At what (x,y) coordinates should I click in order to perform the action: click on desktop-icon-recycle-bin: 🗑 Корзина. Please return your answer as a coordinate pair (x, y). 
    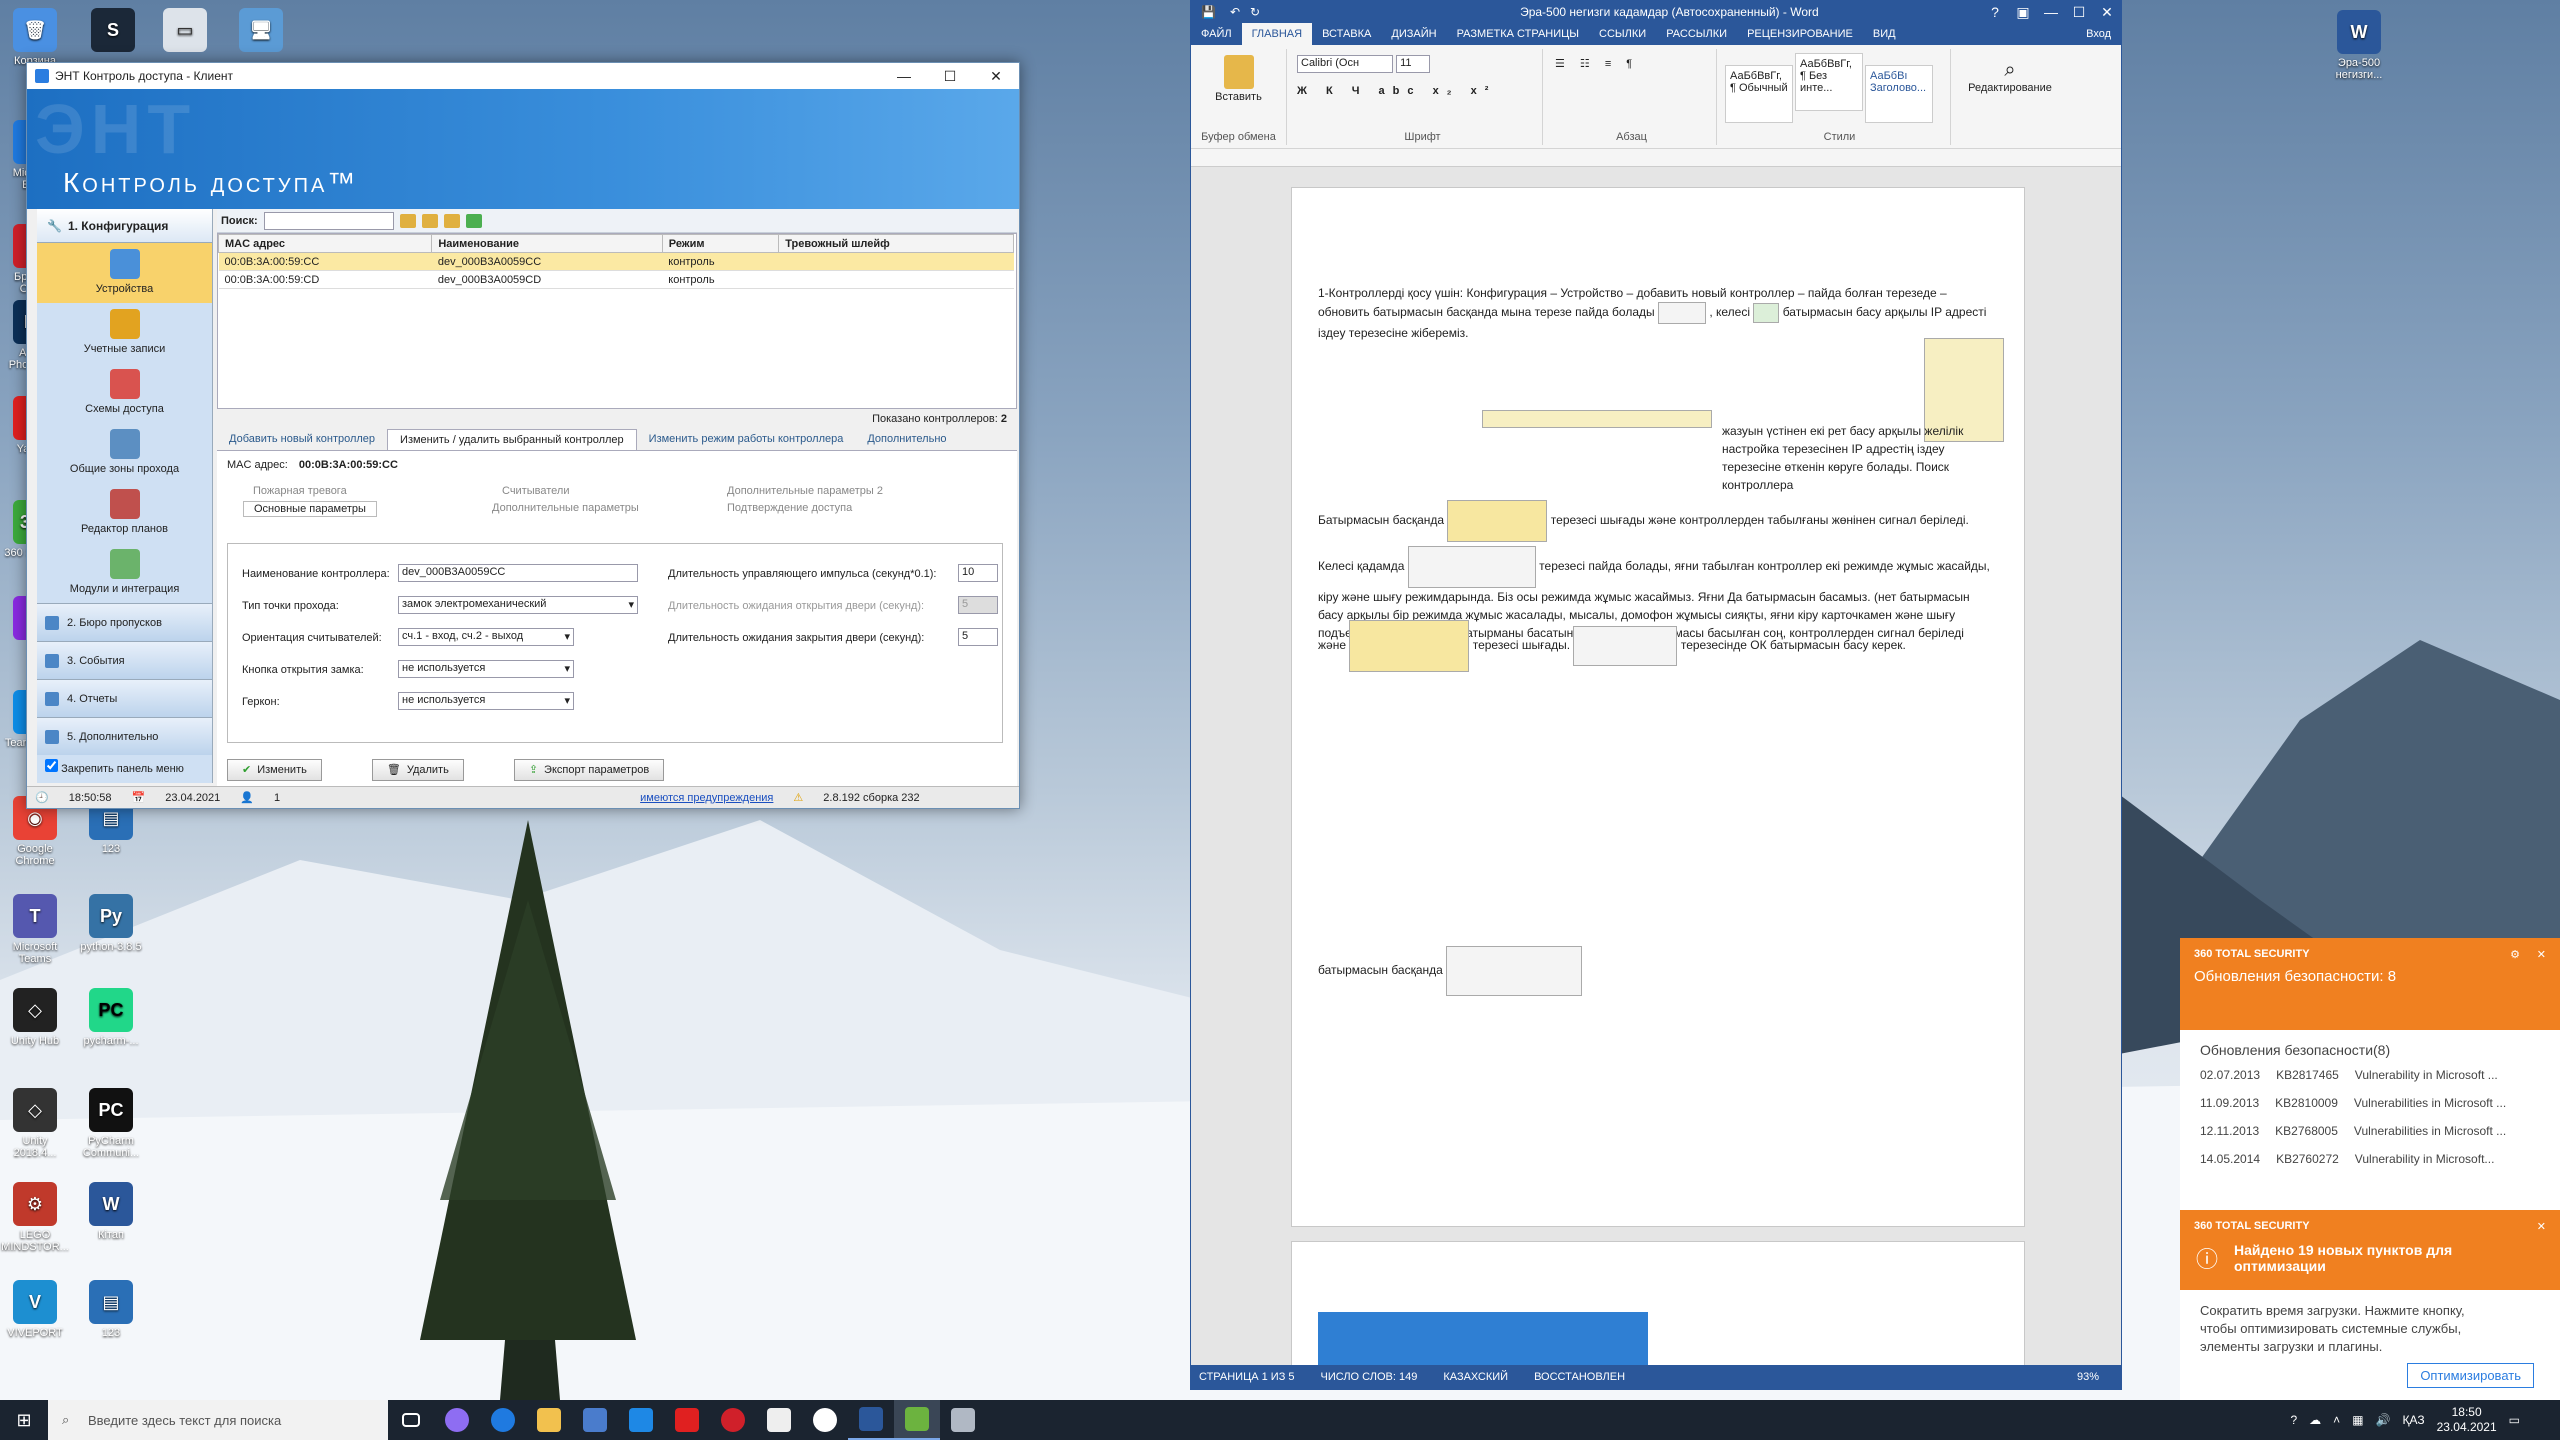
    Looking at the image, I should click on (35, 37).